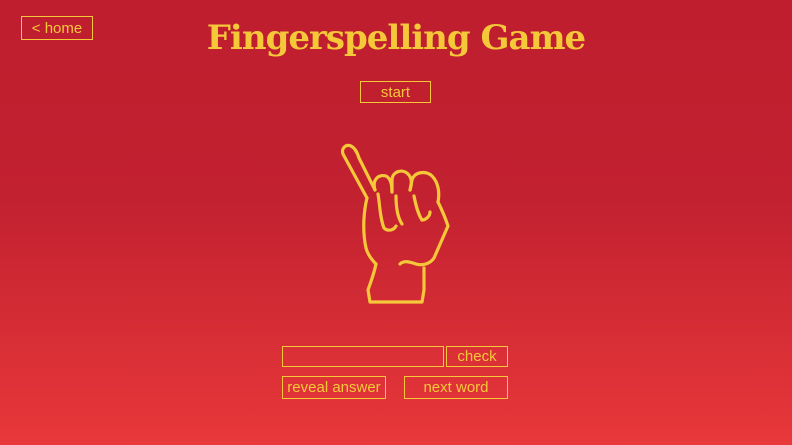  Describe the element at coordinates (334, 387) in the screenshot. I see `reveal-answer-button: reveal answer` at that location.